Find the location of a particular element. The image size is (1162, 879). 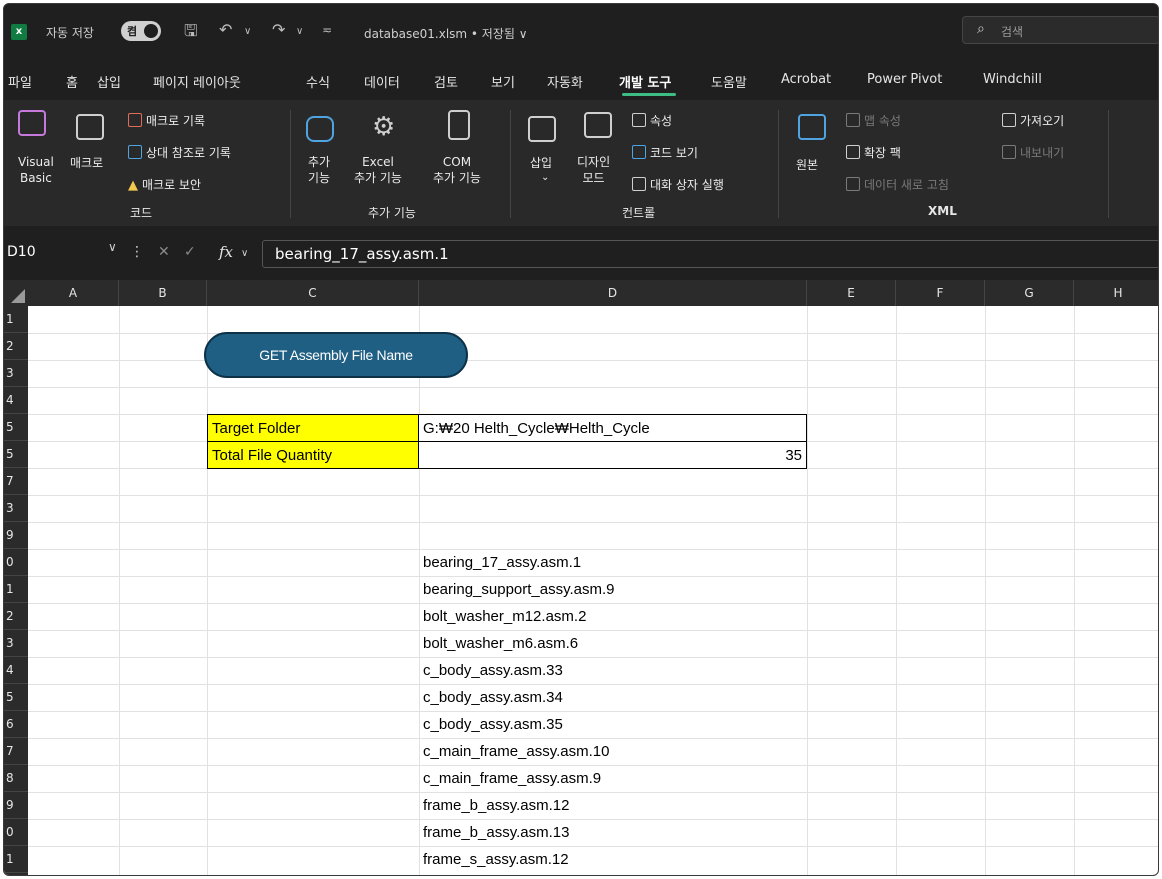

name-box-dropdown-icon: ∨ is located at coordinates (112, 247).